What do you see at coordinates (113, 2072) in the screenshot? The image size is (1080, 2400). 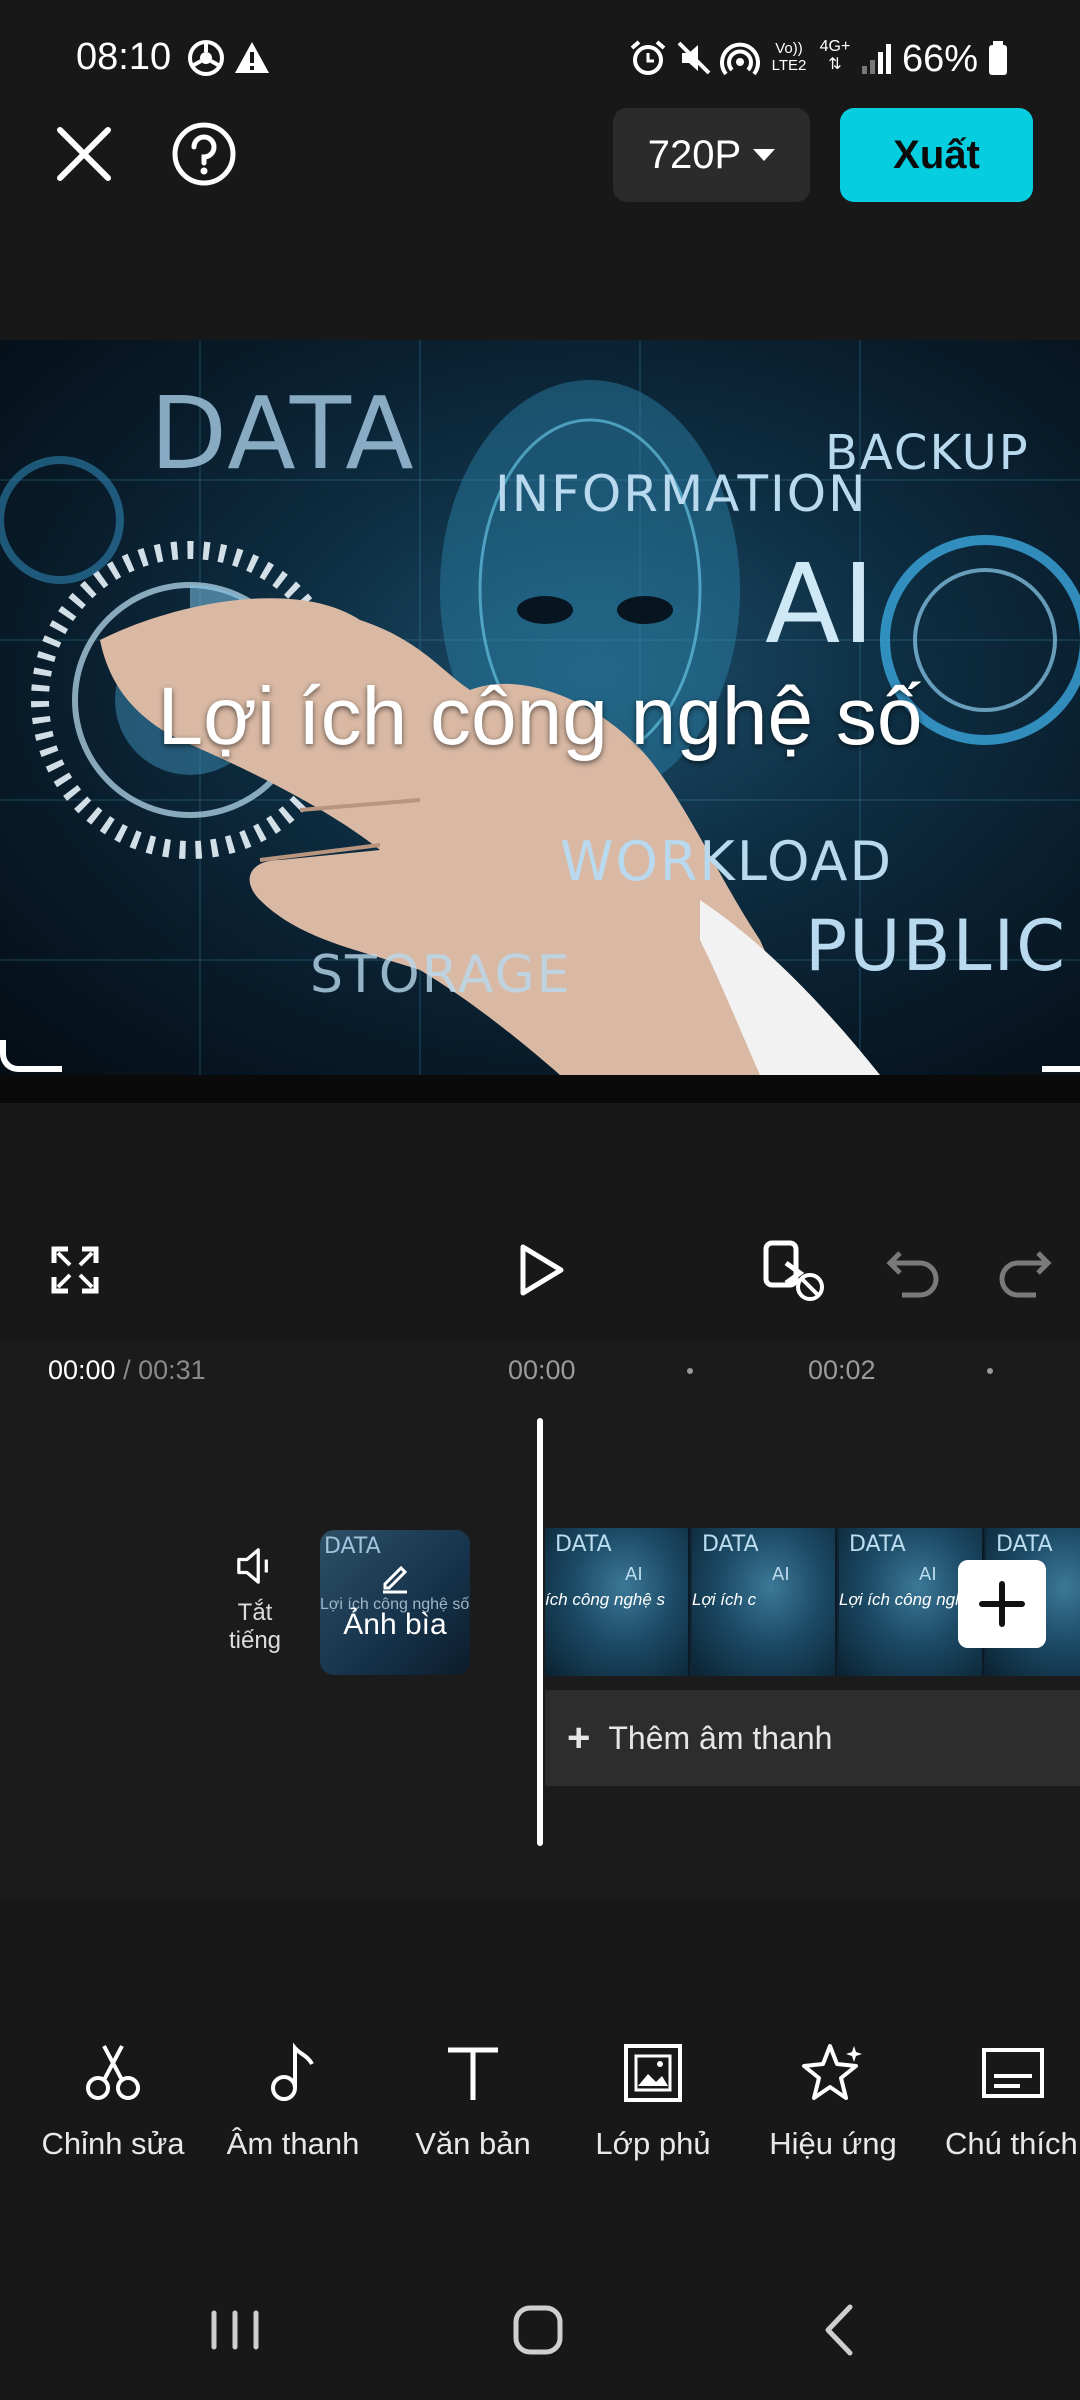 I see `scissors-icon` at bounding box center [113, 2072].